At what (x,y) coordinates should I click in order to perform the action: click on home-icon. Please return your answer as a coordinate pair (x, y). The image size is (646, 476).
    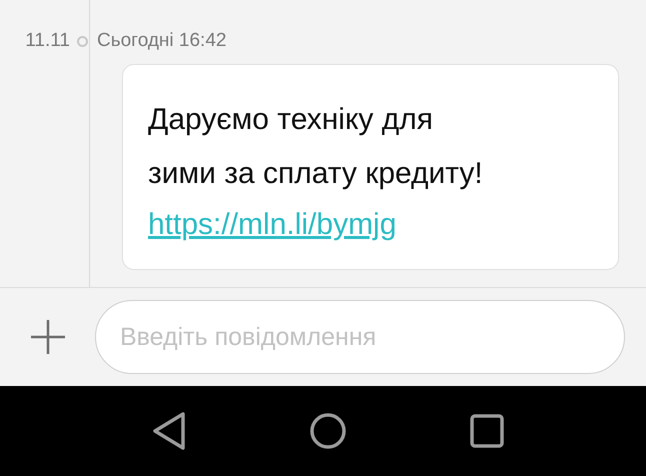
    Looking at the image, I should click on (328, 431).